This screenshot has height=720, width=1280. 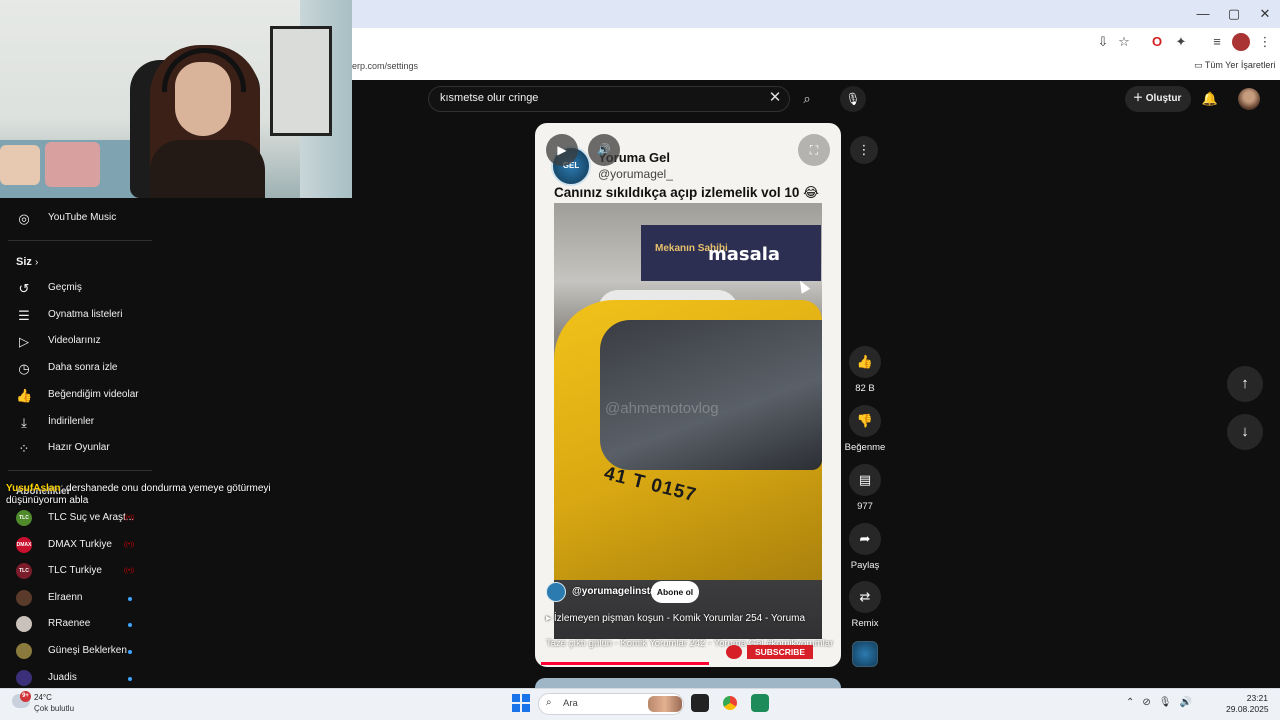 I want to click on app-taskbar-icon, so click(x=760, y=703).